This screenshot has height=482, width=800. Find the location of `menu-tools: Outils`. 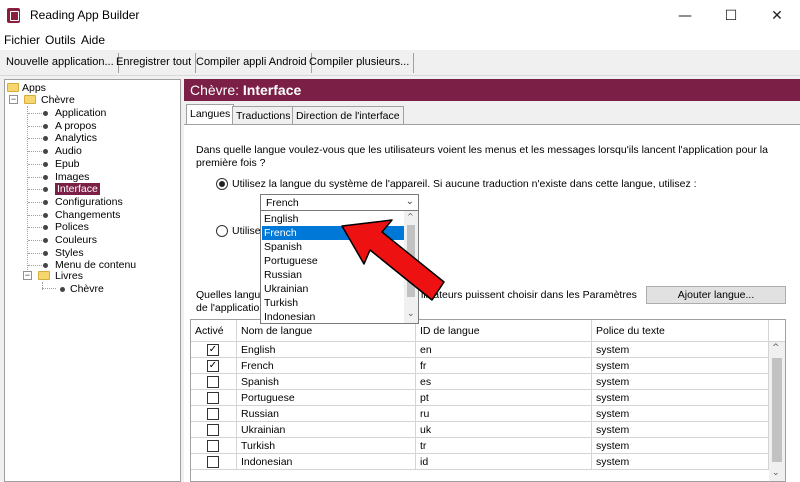

menu-tools: Outils is located at coordinates (60, 40).